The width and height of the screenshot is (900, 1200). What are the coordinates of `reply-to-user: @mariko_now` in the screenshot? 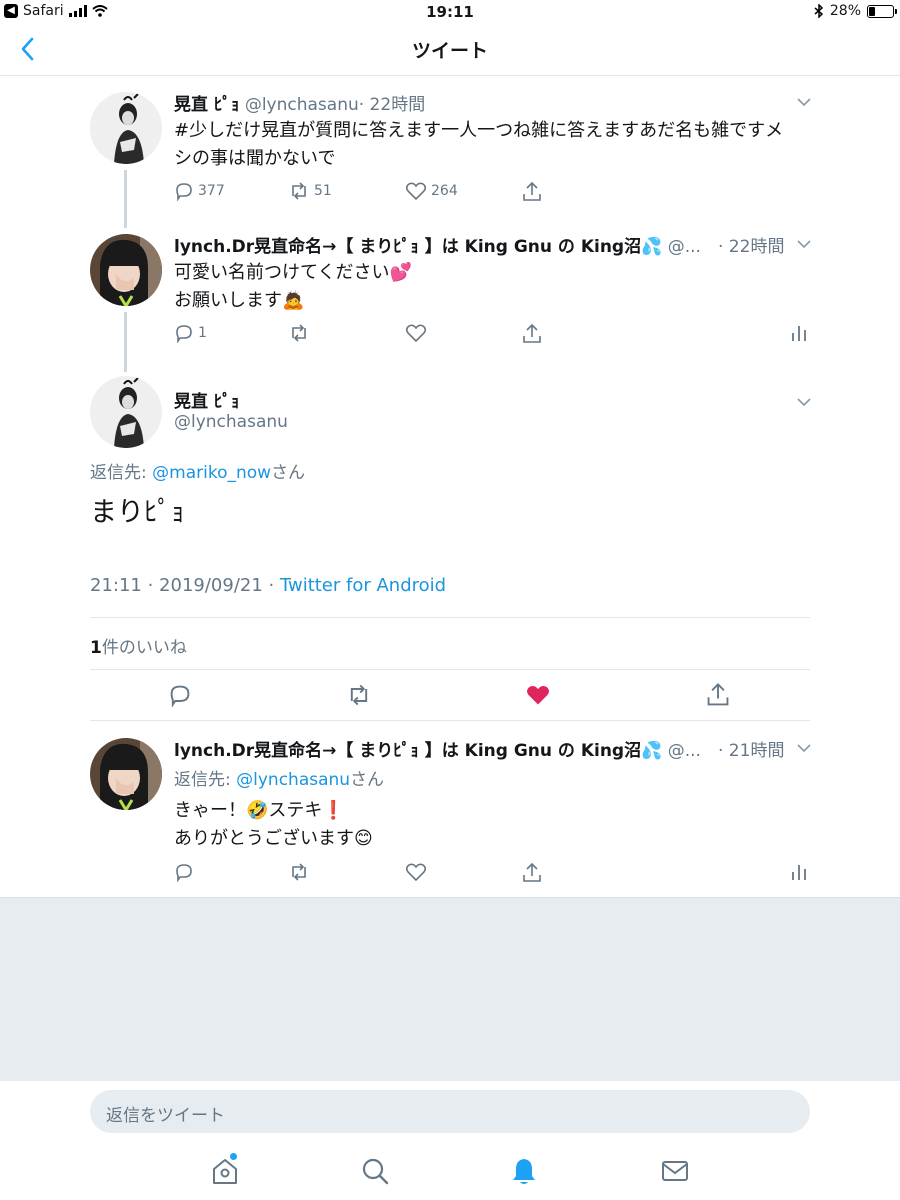 It's located at (211, 473).